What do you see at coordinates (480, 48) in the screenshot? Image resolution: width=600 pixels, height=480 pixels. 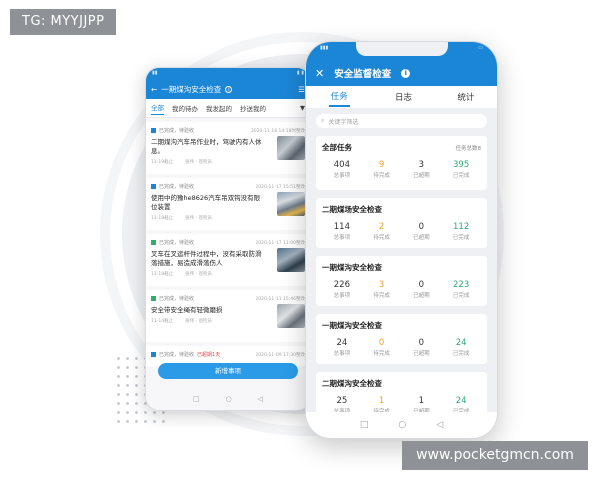 I see `battery-icon: ▭` at bounding box center [480, 48].